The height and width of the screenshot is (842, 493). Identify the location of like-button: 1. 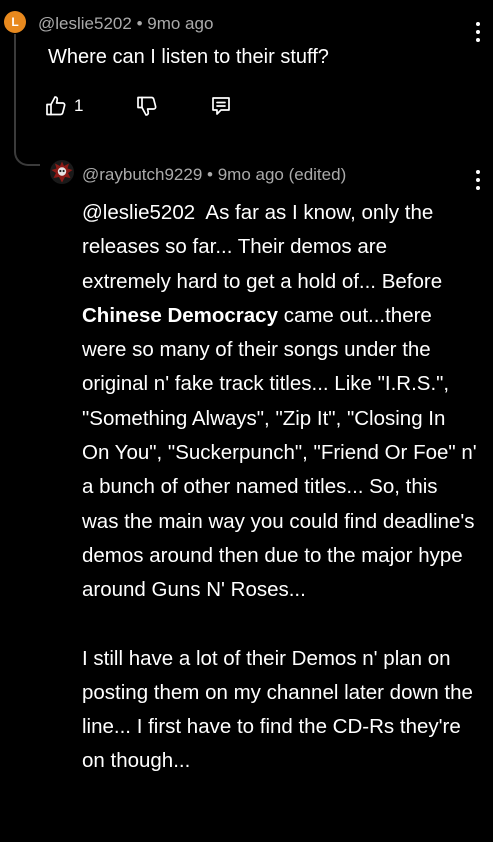
(63, 106).